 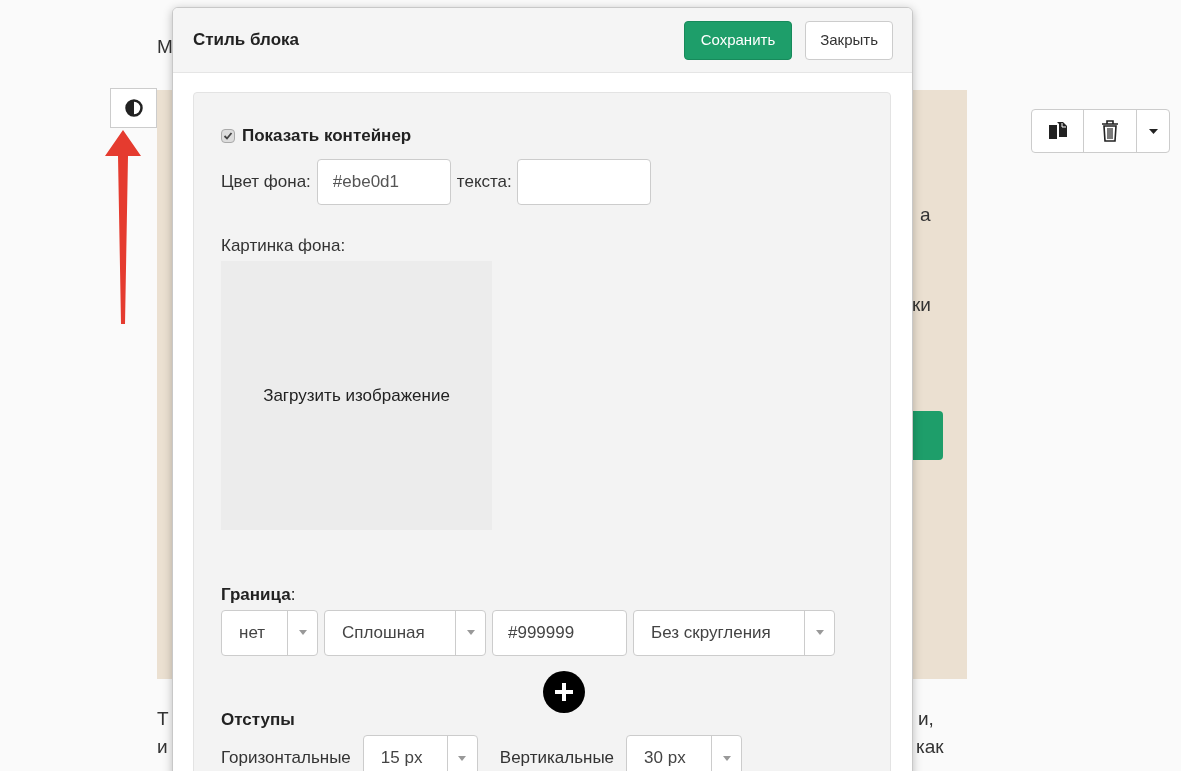 What do you see at coordinates (163, 719) in the screenshot?
I see `page-text: Т` at bounding box center [163, 719].